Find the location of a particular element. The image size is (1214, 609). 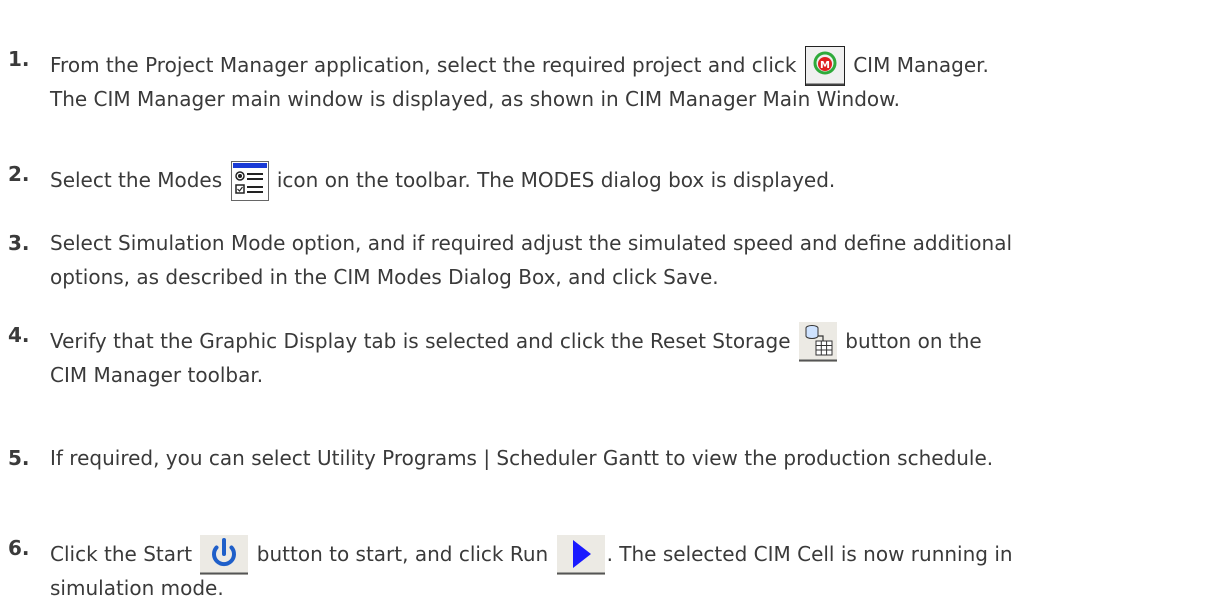

svg-text: M is located at coordinates (825, 65).